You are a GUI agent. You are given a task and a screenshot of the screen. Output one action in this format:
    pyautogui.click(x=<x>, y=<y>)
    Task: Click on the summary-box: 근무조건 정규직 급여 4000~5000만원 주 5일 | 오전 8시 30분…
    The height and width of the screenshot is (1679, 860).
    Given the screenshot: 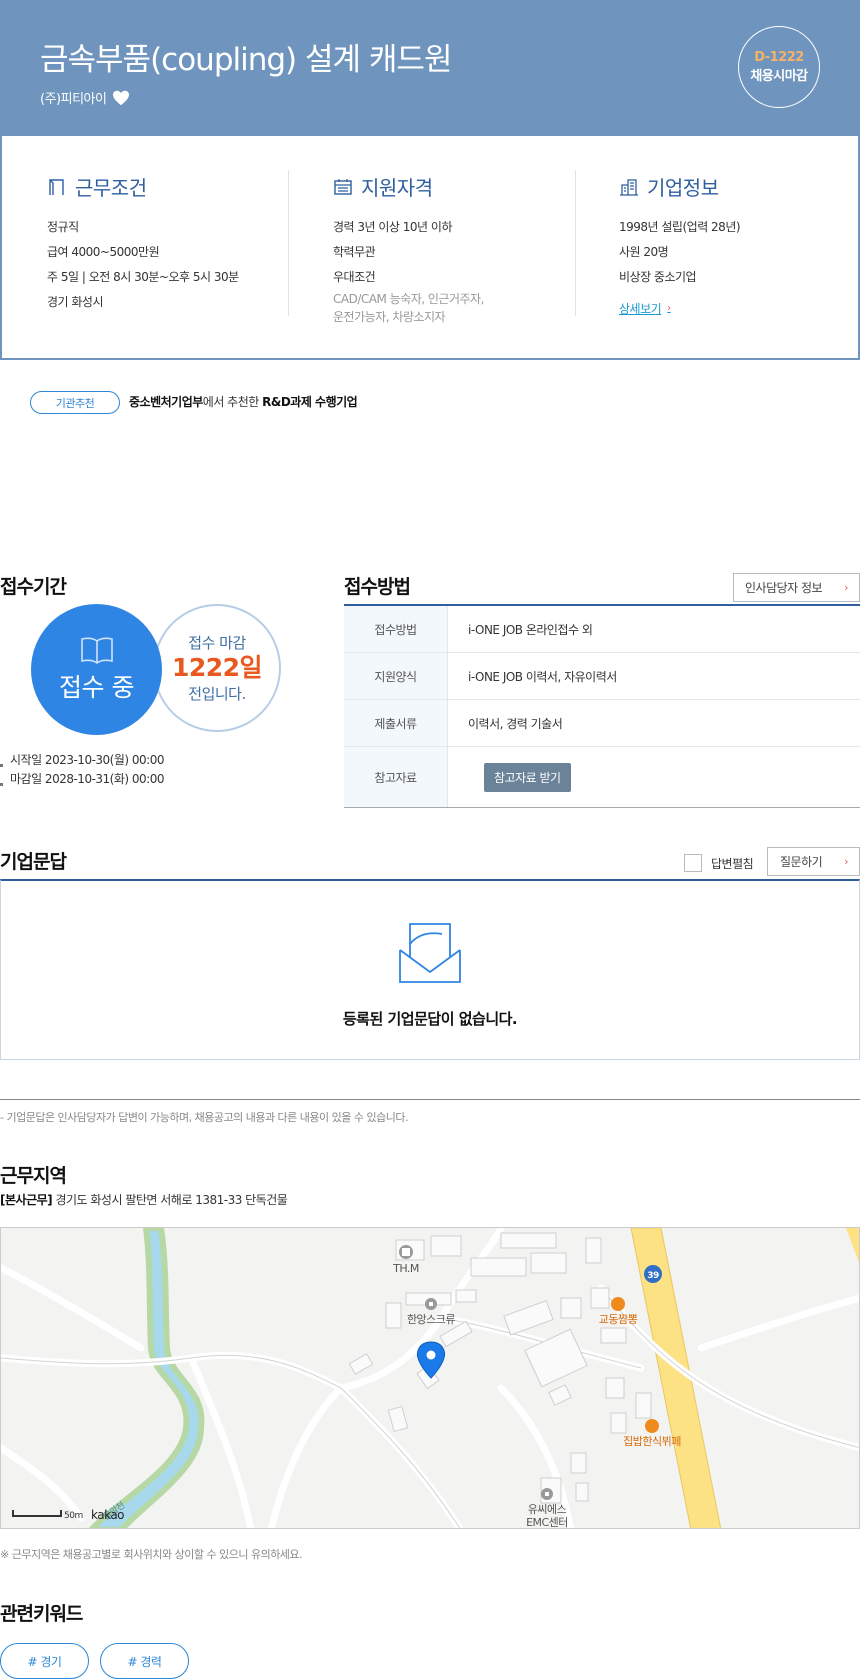 What is the action you would take?
    pyautogui.click(x=430, y=248)
    